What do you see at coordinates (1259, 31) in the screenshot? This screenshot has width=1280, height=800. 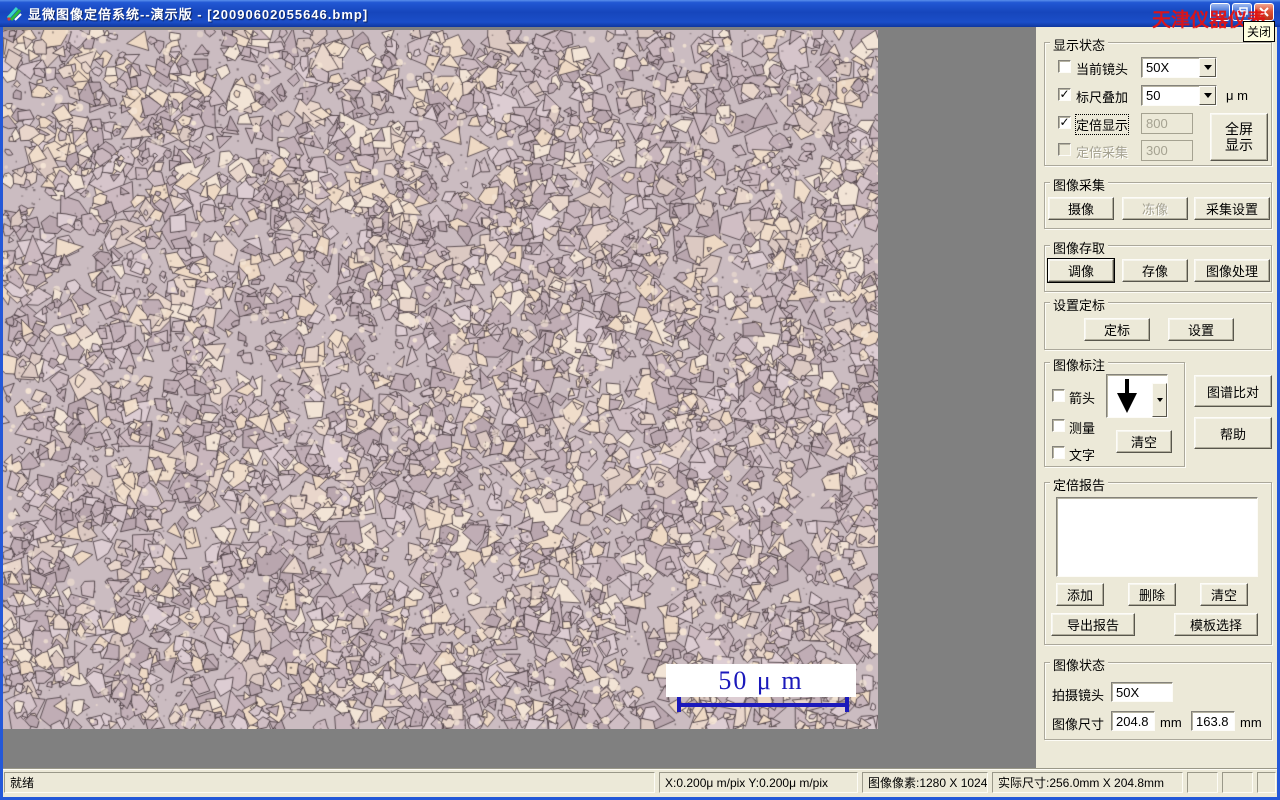 I see `close-tooltip: 关闭` at bounding box center [1259, 31].